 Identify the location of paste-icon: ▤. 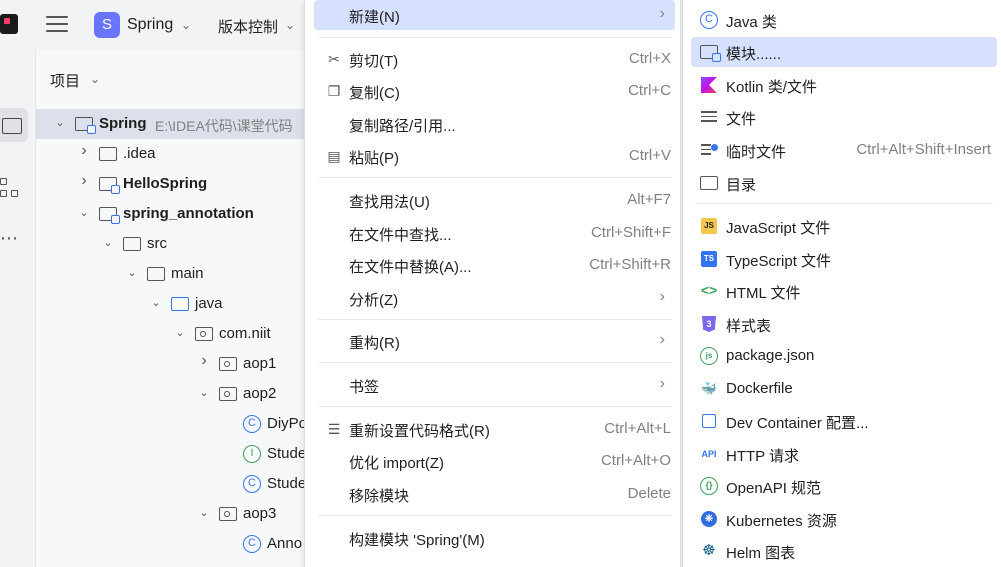
(334, 156).